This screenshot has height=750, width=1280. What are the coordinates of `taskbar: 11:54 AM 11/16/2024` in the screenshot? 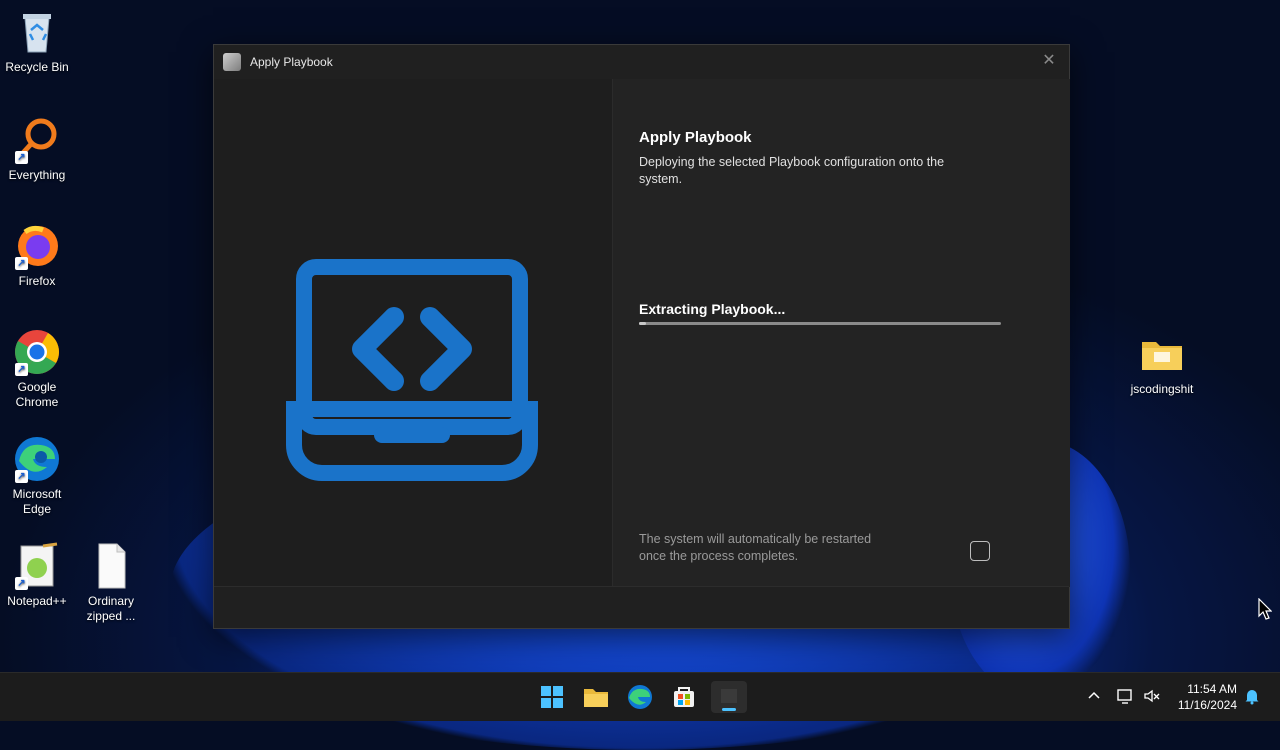 It's located at (640, 696).